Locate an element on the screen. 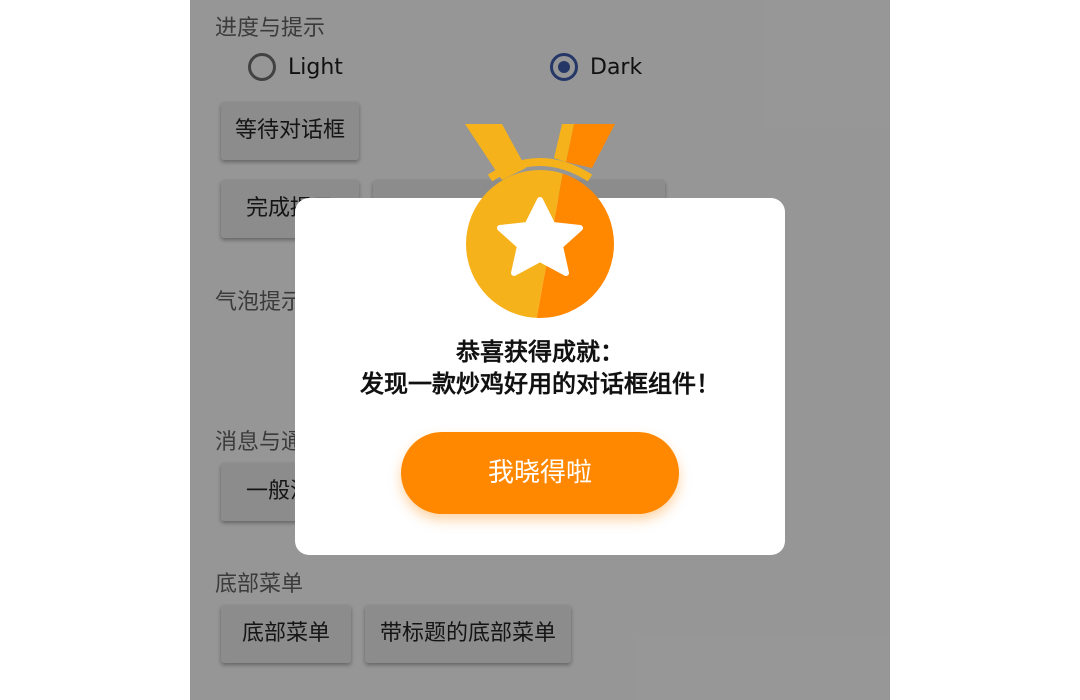  confirm-button: 我晓得啦 is located at coordinates (540, 473).